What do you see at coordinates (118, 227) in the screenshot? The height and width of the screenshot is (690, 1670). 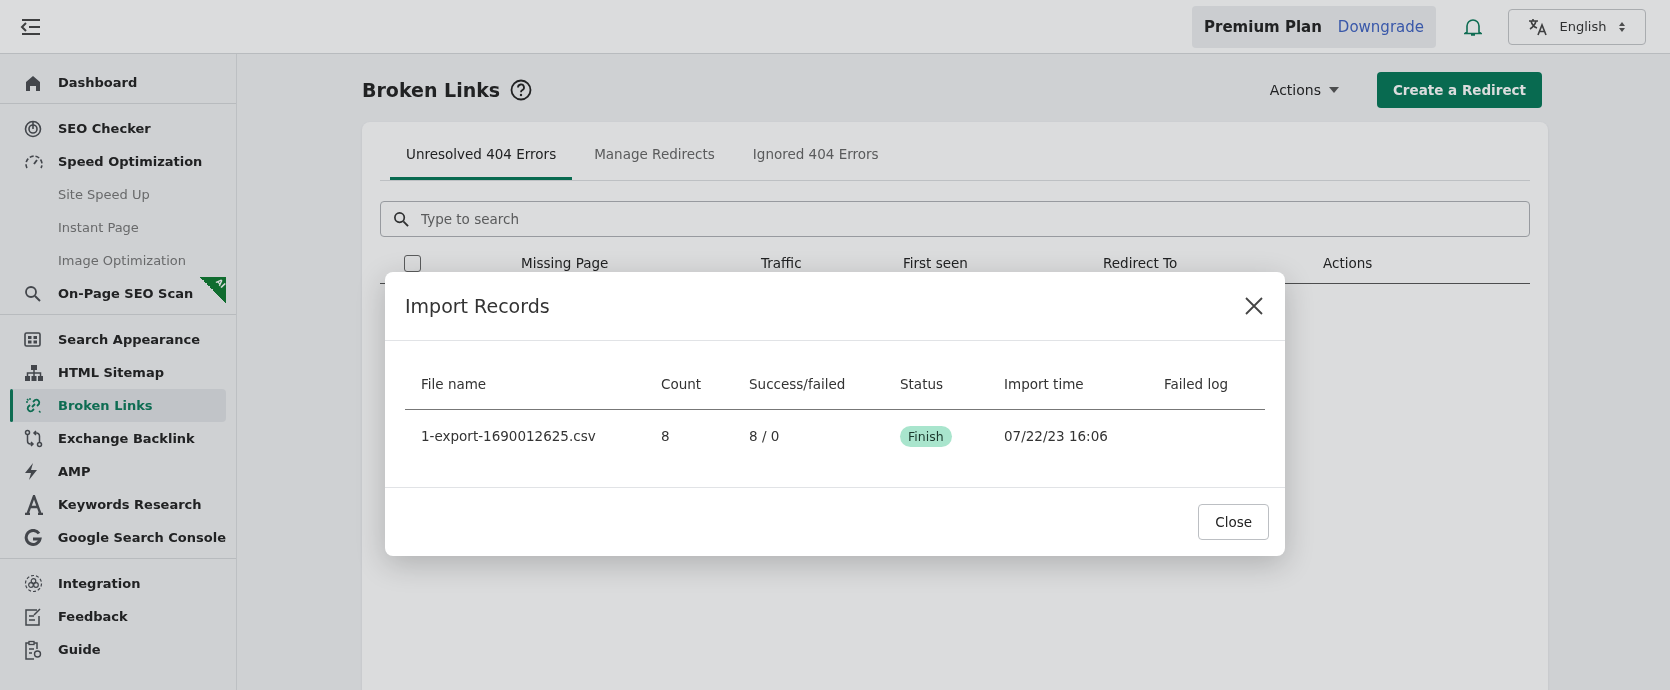 I see `sidebar-item: Instant Page` at bounding box center [118, 227].